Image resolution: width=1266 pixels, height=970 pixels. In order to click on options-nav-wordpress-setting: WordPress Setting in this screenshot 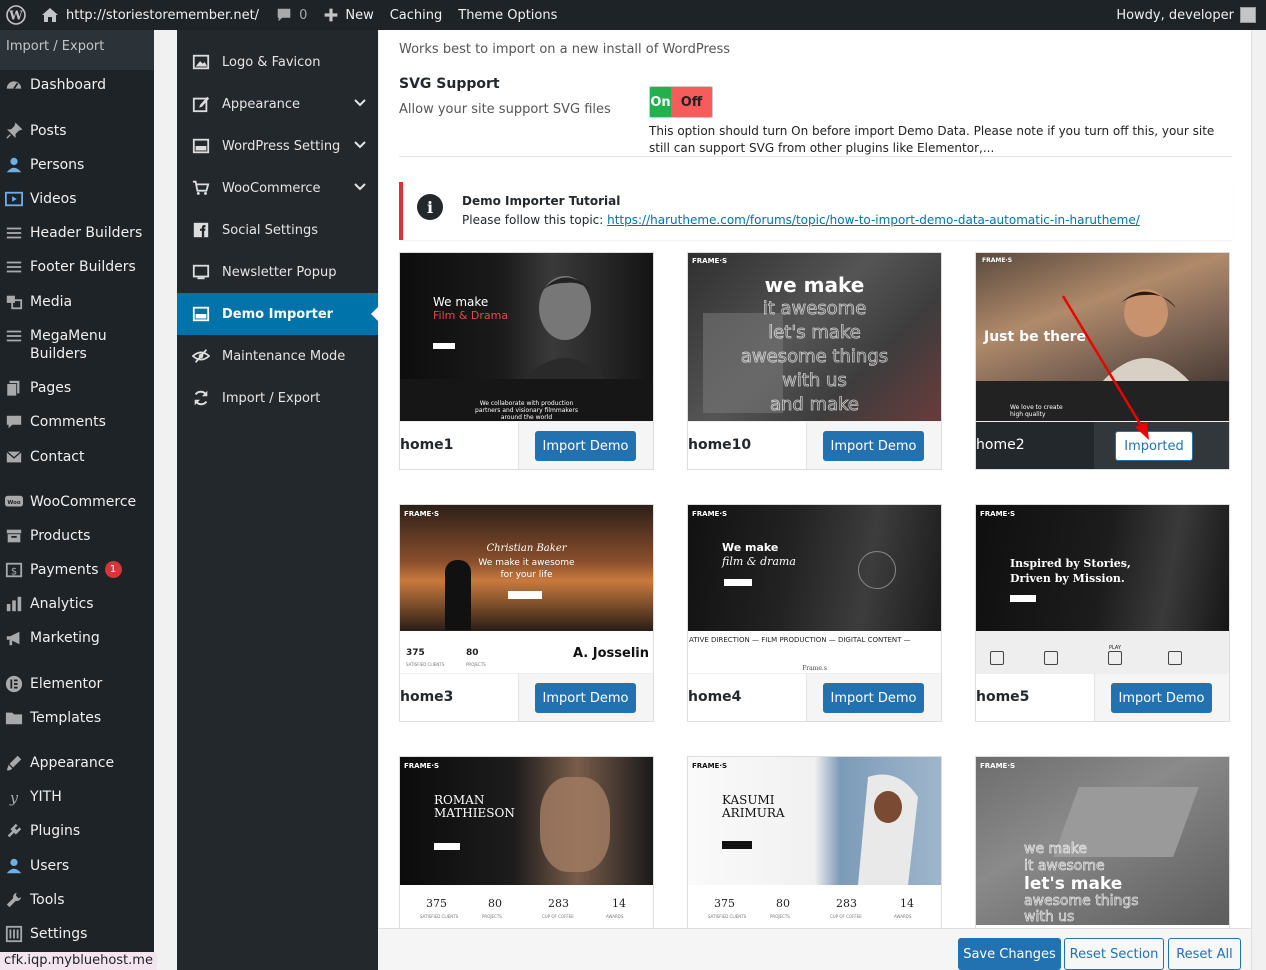, I will do `click(277, 146)`.